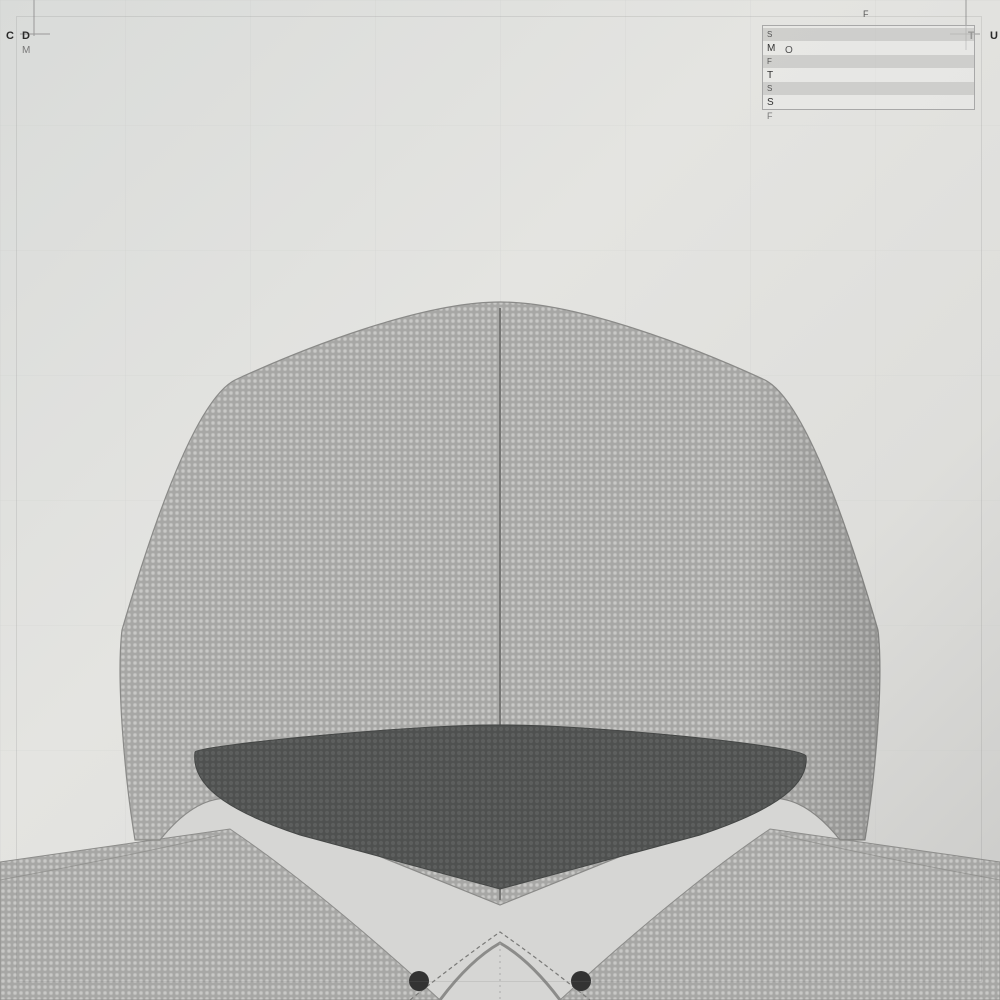 The width and height of the screenshot is (1000, 1000). What do you see at coordinates (866, 14) in the screenshot?
I see `top-marker-label: F` at bounding box center [866, 14].